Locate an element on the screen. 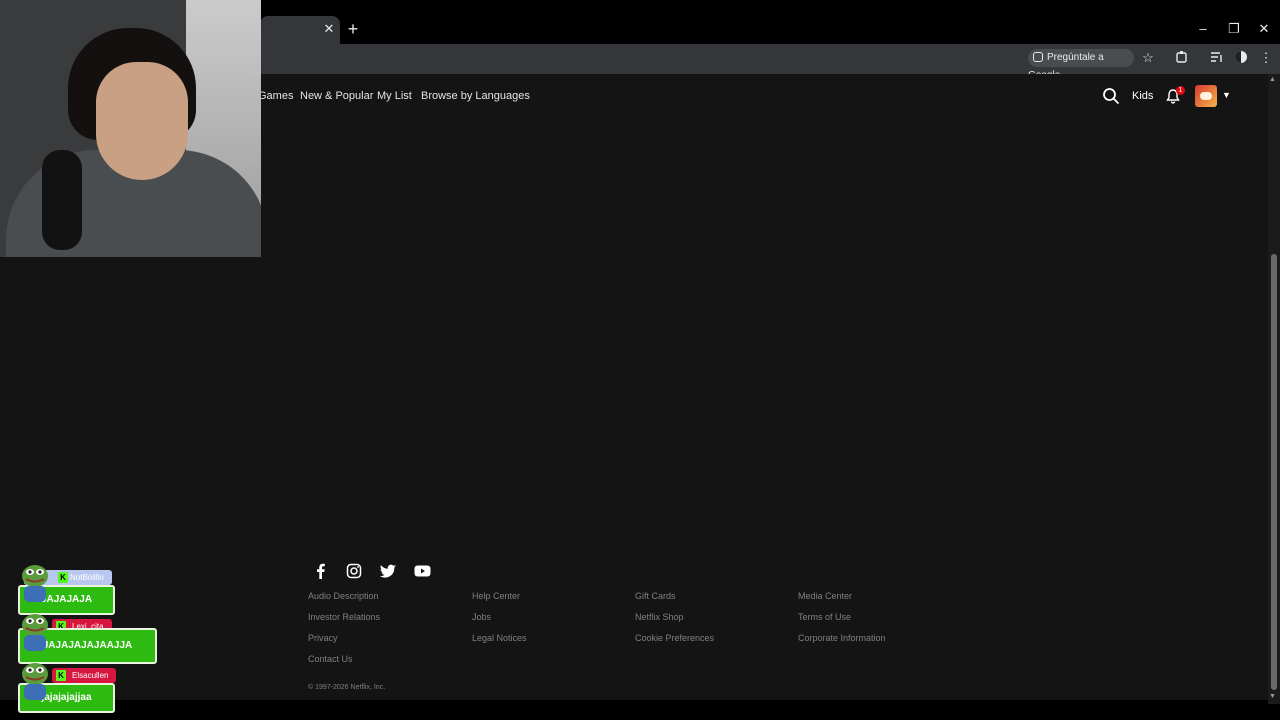  footer-link-jobs: Jobs is located at coordinates (481, 617).